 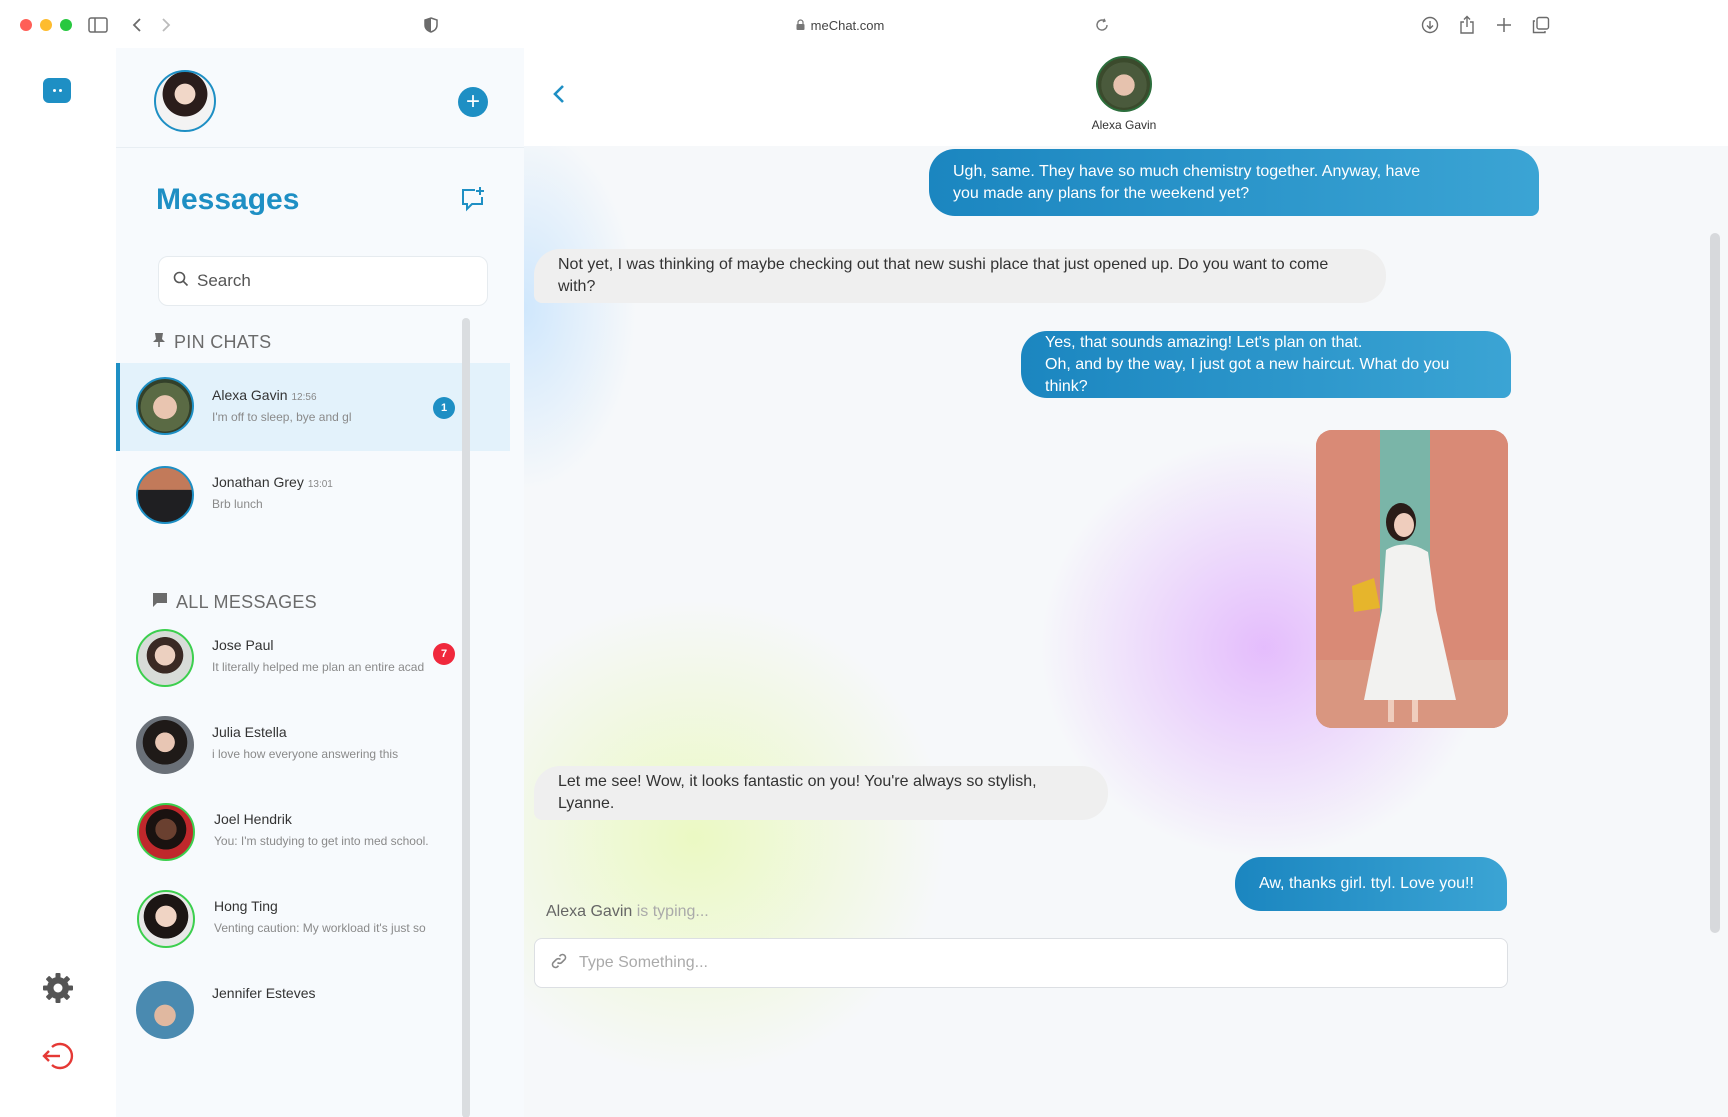 I want to click on message-composer, so click(x=1021, y=963).